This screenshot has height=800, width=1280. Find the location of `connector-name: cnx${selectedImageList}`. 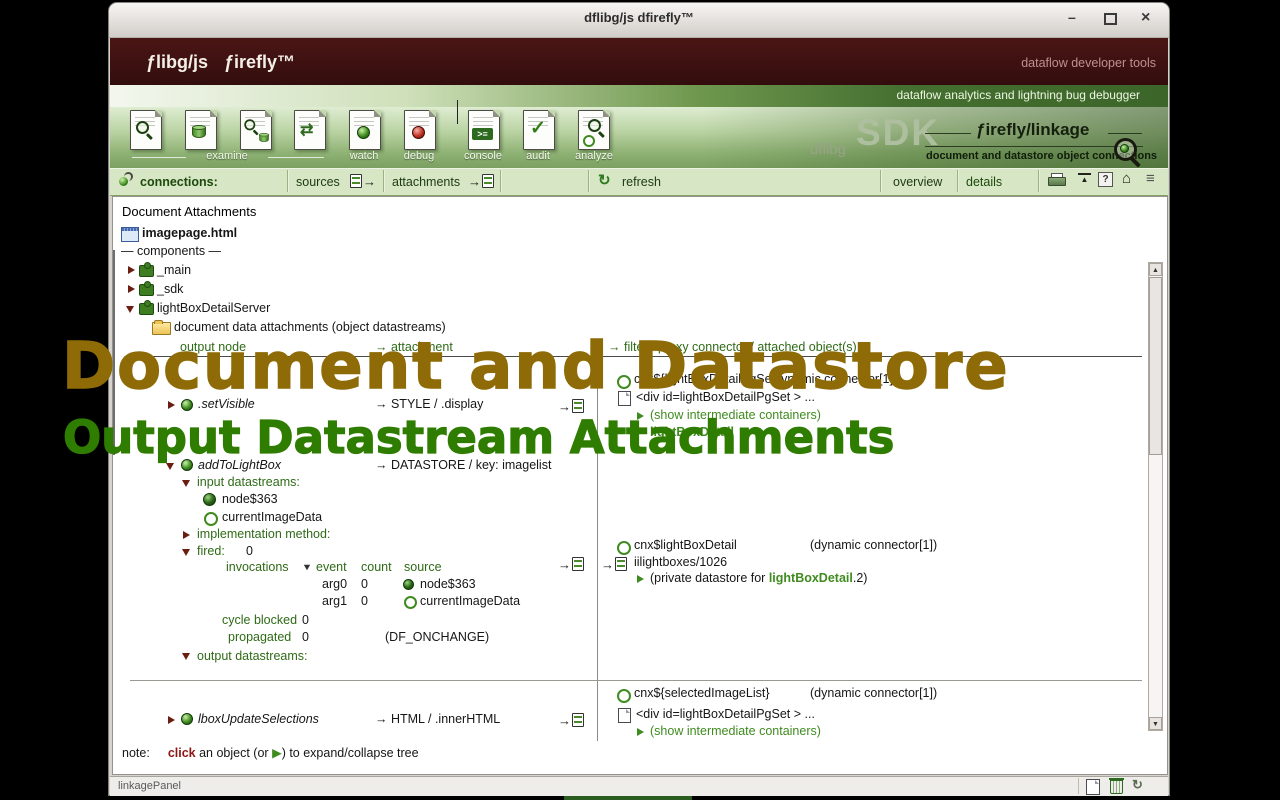

connector-name: cnx${selectedImageList} is located at coordinates (702, 693).